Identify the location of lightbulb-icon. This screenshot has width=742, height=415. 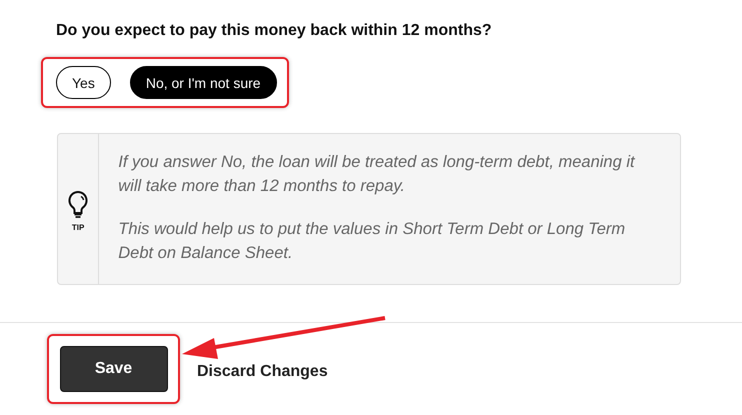
(78, 205).